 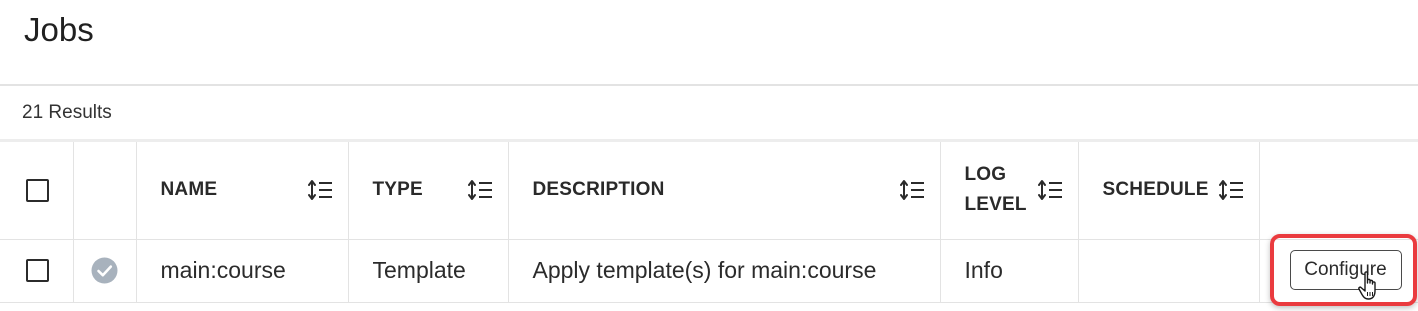 What do you see at coordinates (709, 85) in the screenshot?
I see `header-divider` at bounding box center [709, 85].